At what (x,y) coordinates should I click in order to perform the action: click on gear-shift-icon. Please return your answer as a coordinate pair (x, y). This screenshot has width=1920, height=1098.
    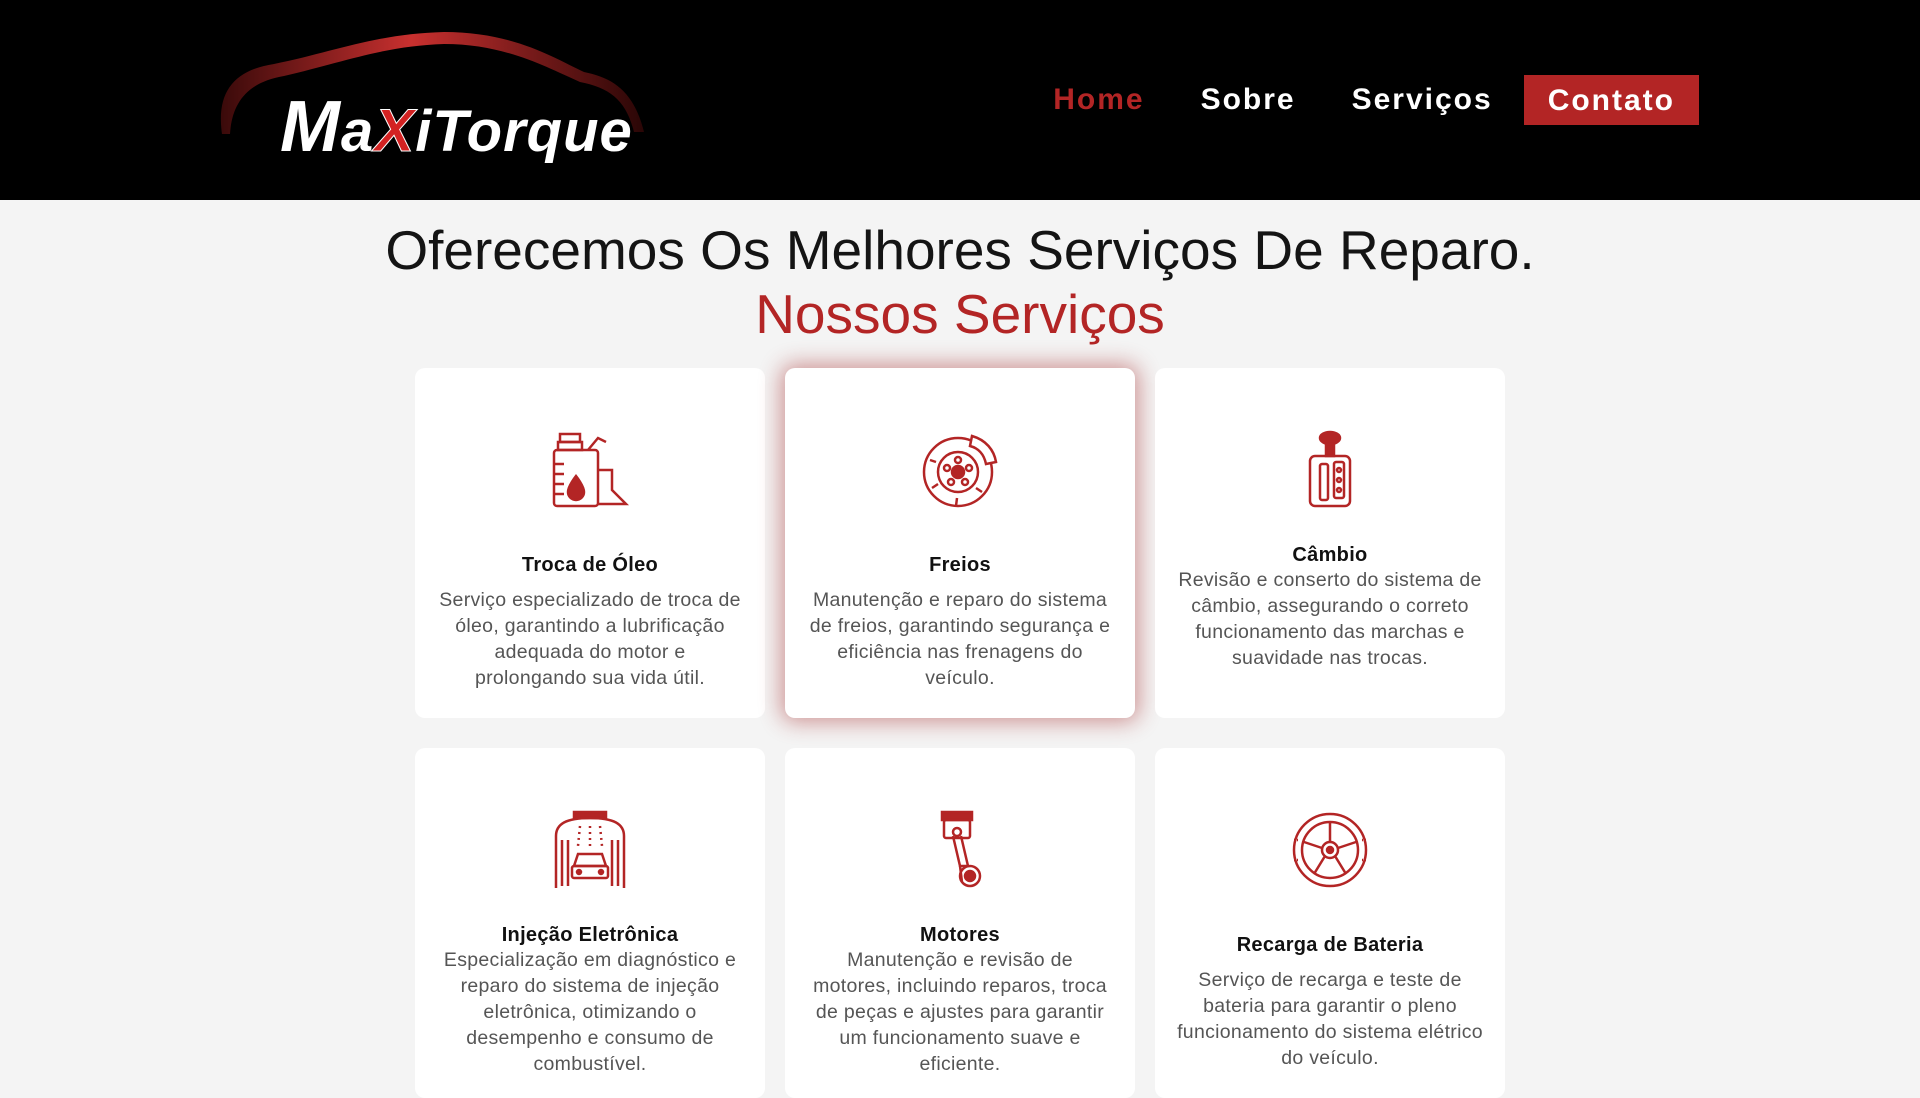
    Looking at the image, I should click on (1330, 469).